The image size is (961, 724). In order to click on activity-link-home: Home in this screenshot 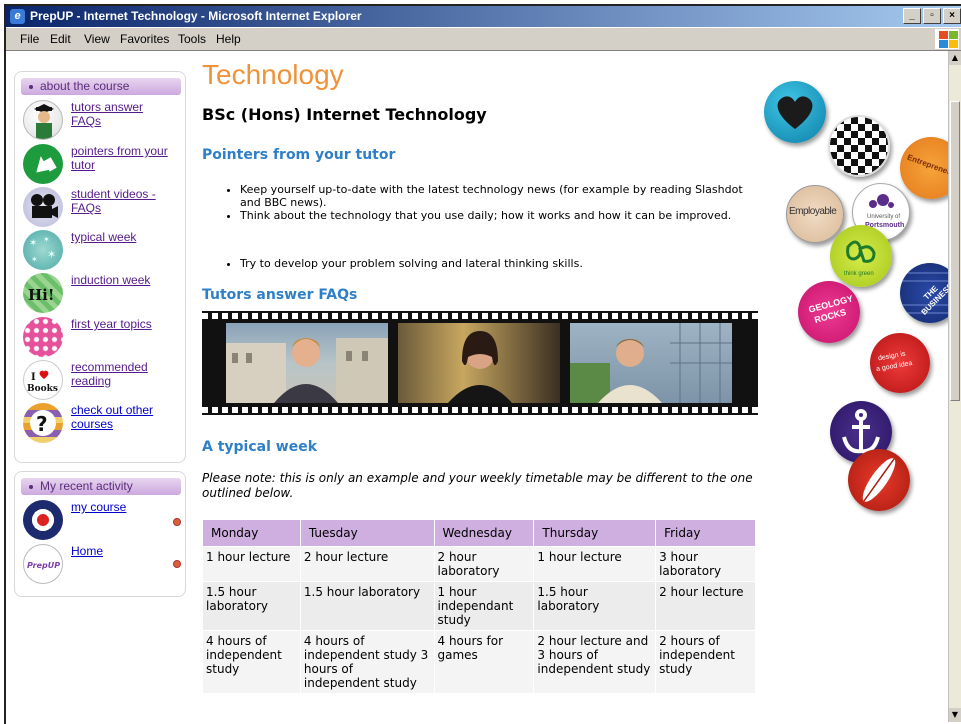, I will do `click(121, 551)`.